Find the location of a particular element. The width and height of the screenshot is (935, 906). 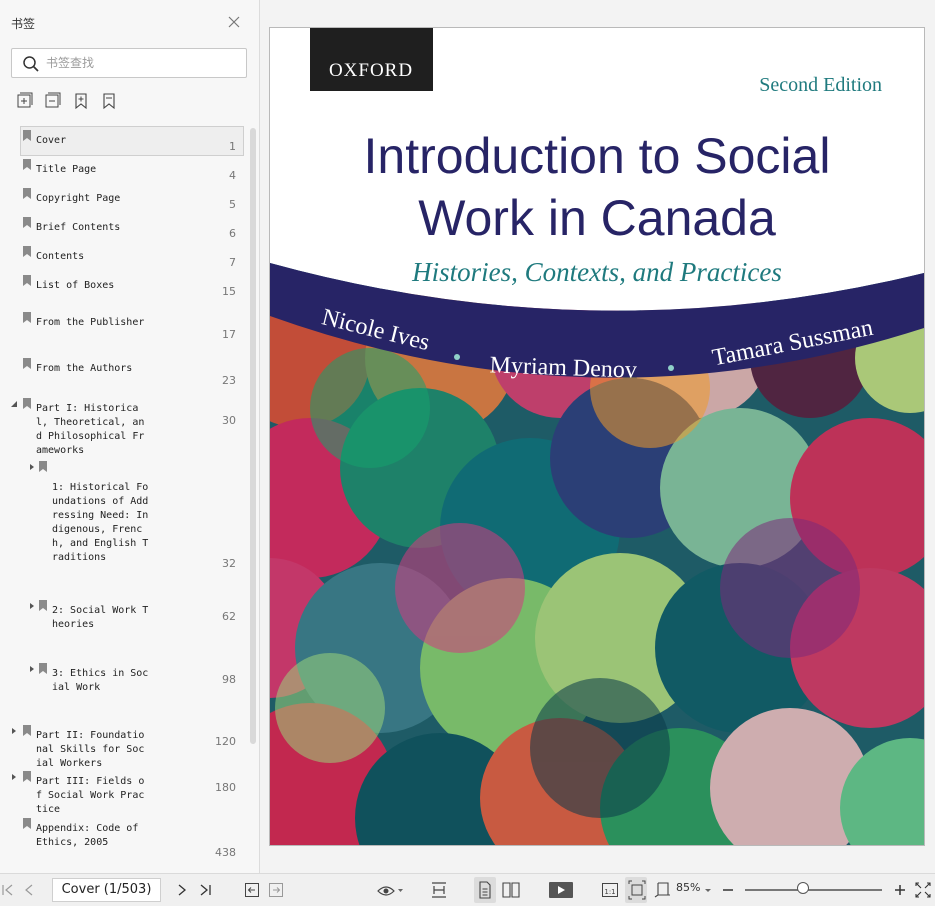

bookmark-item: From the Authors 23 is located at coordinates (125, 373).